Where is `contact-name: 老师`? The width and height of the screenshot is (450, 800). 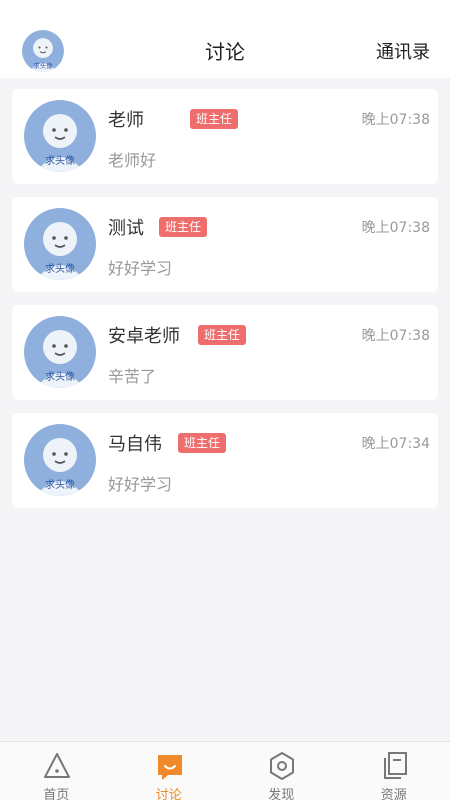
contact-name: 老师 is located at coordinates (126, 120).